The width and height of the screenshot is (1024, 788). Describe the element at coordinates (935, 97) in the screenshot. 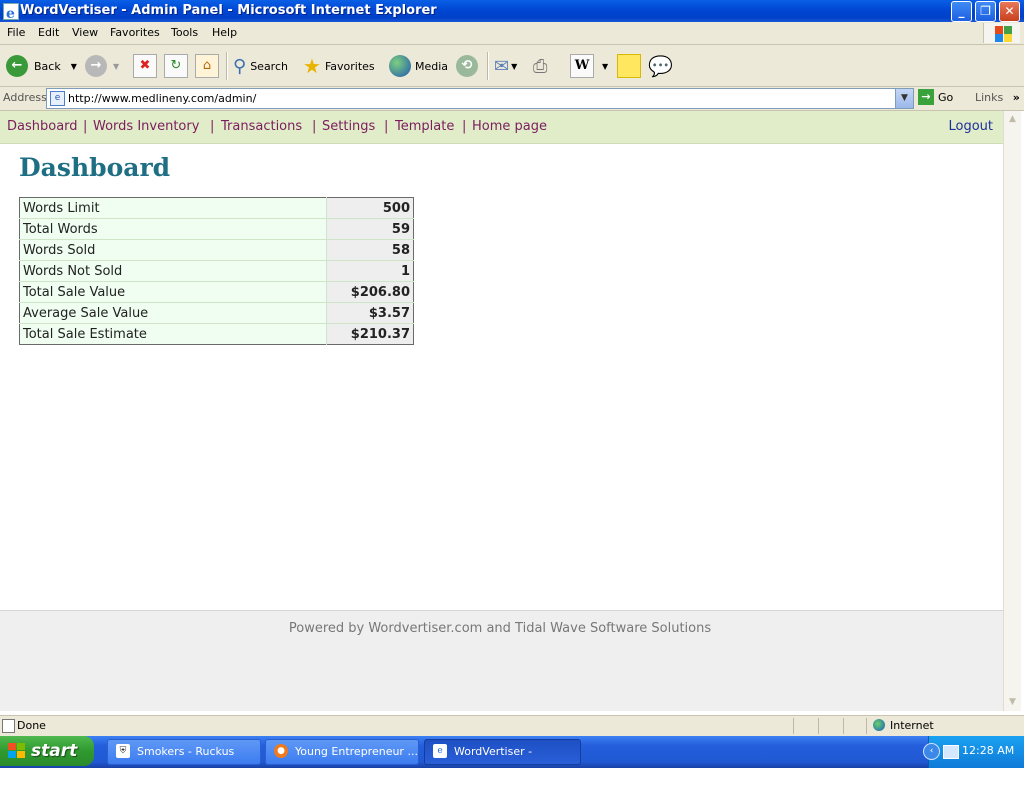

I see `go-button: → Go` at that location.